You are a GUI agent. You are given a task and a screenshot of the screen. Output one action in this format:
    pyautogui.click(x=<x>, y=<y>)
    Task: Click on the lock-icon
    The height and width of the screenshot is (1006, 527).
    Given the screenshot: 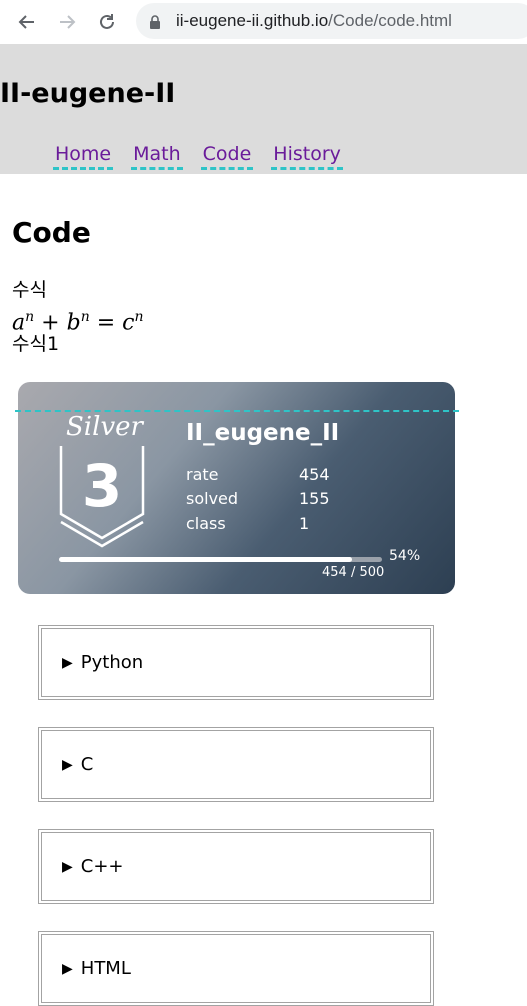 What is the action you would take?
    pyautogui.click(x=155, y=21)
    